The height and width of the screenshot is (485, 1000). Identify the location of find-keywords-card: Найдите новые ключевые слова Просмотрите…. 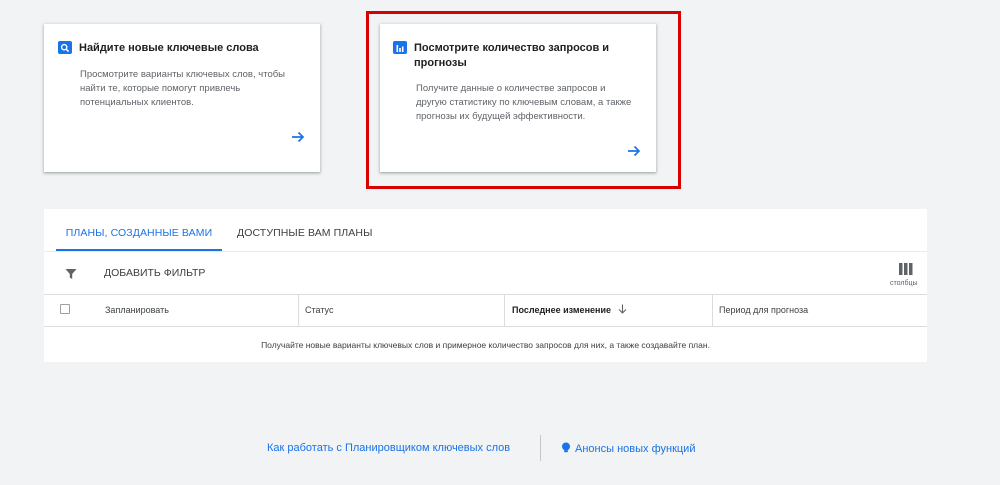
(182, 98).